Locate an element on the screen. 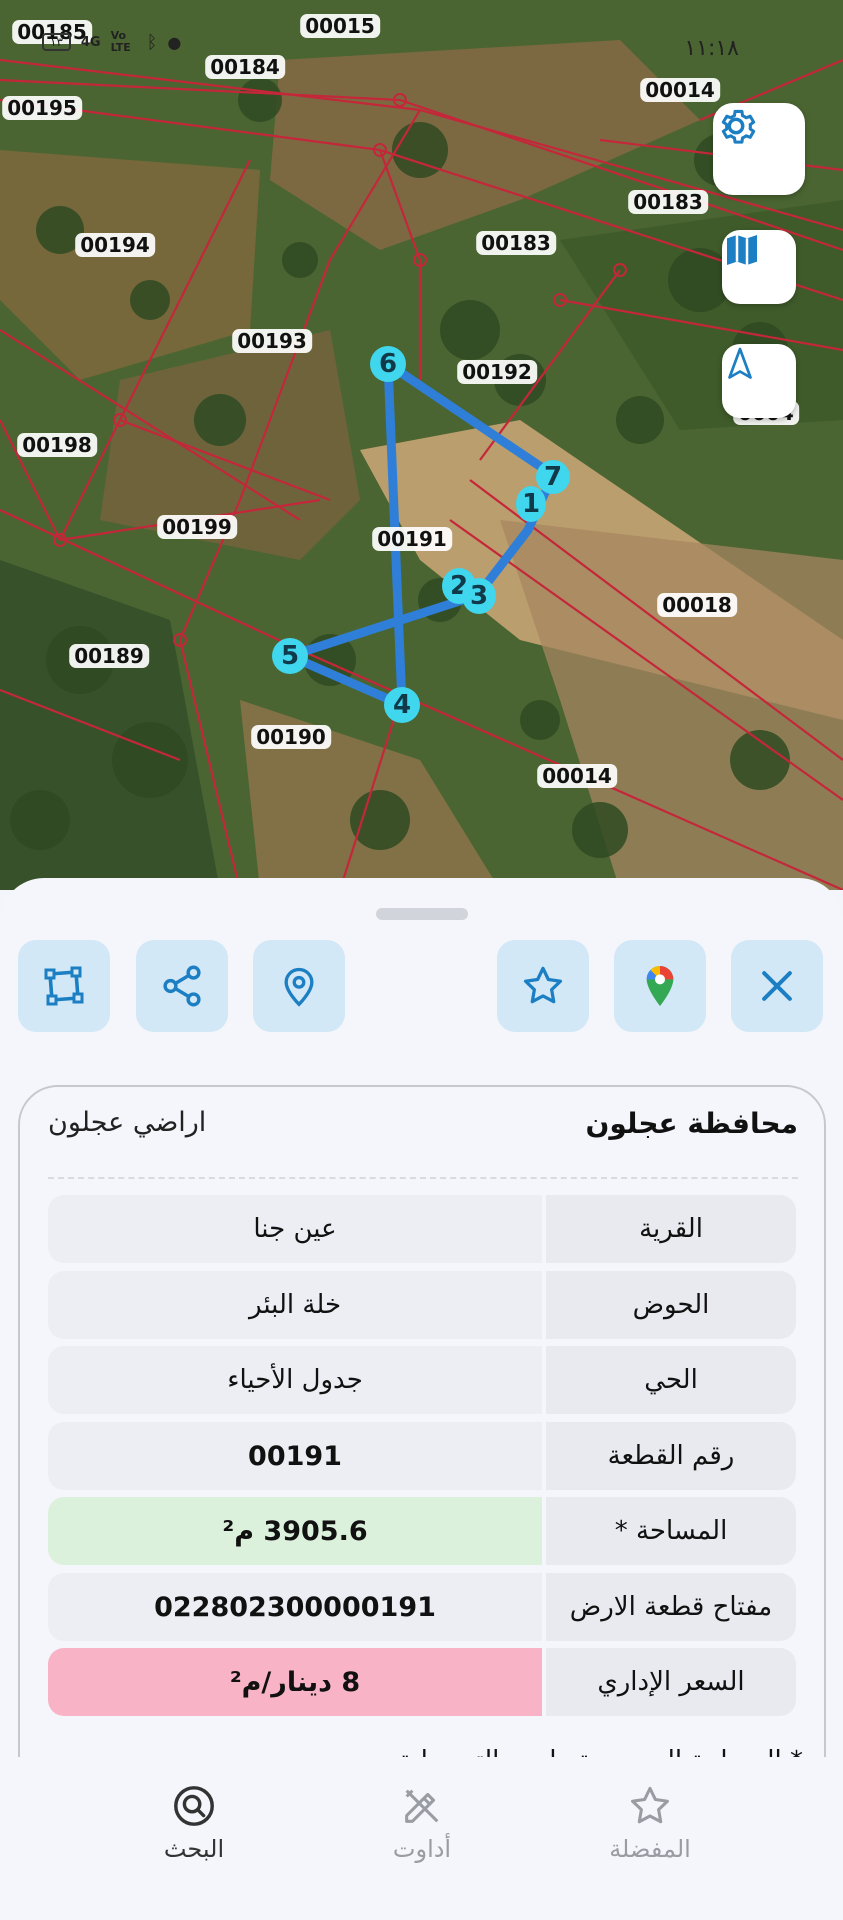 The height and width of the screenshot is (1920, 843). bluetooth-icon: ᛒ is located at coordinates (152, 42).